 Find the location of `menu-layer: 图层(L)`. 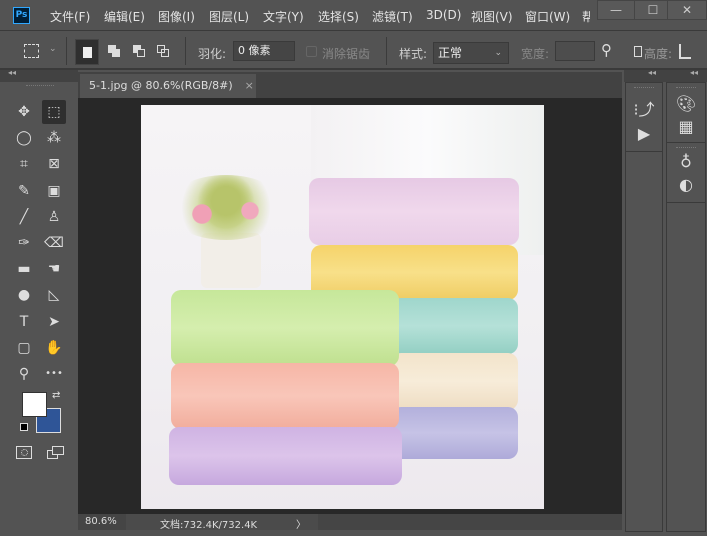

menu-layer: 图层(L) is located at coordinates (229, 16).